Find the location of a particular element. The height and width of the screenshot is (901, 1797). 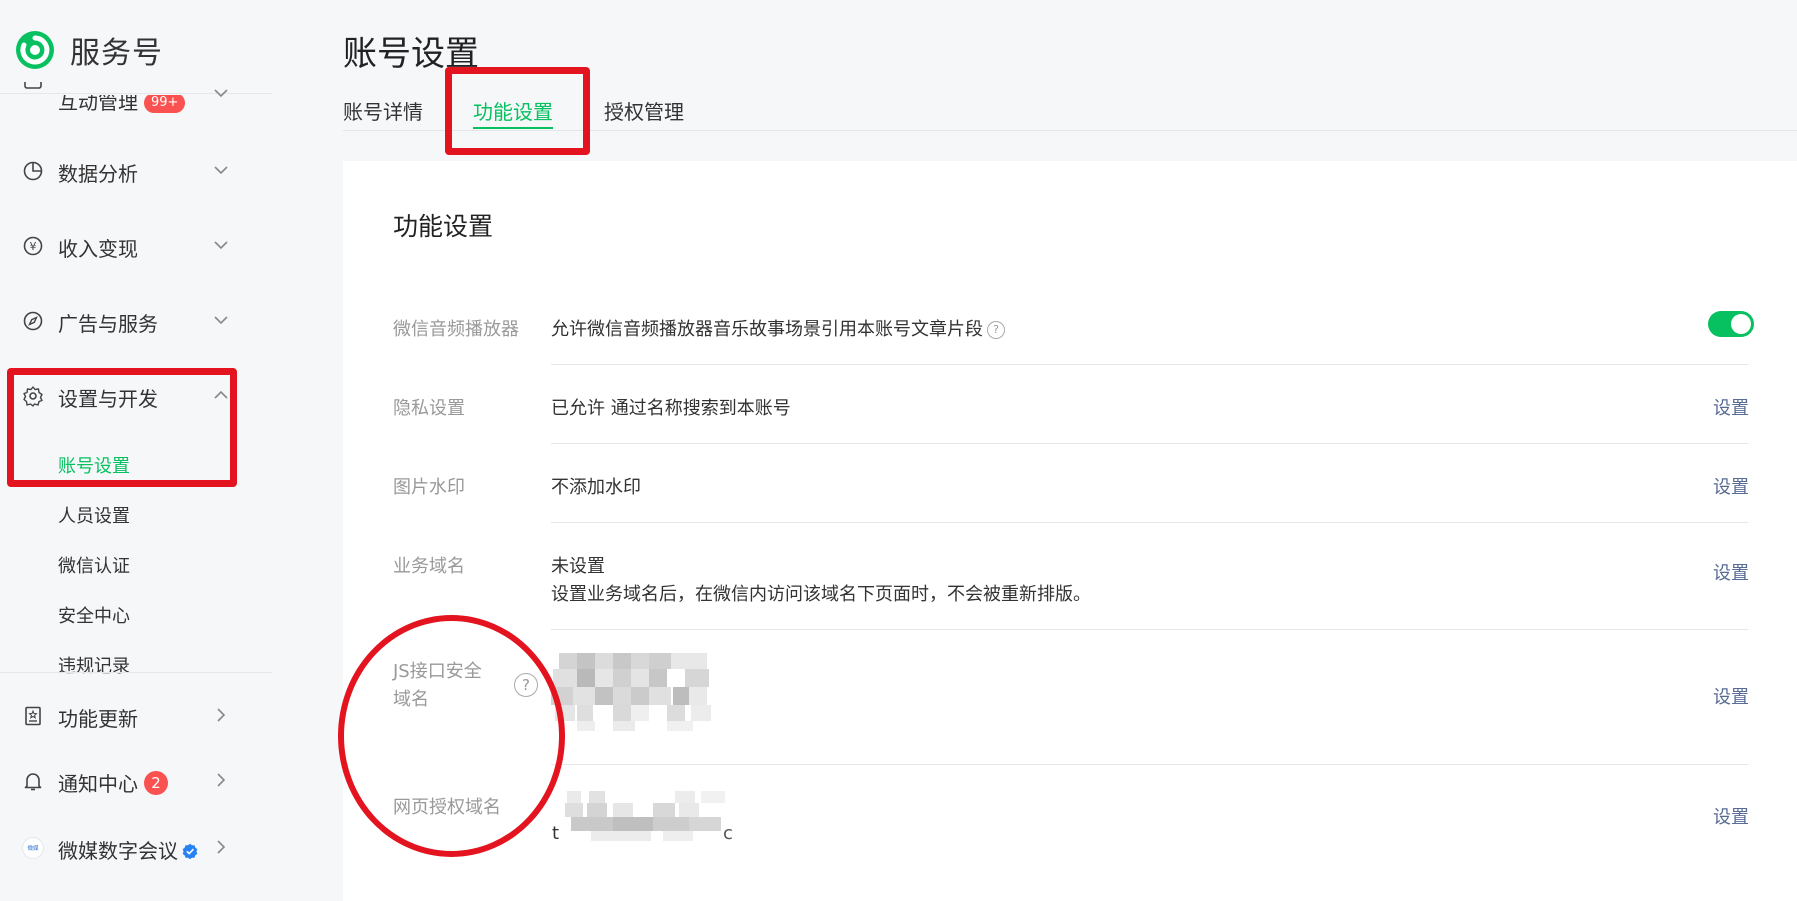

web-auth-domain-settings-link: 设置 is located at coordinates (1731, 816).